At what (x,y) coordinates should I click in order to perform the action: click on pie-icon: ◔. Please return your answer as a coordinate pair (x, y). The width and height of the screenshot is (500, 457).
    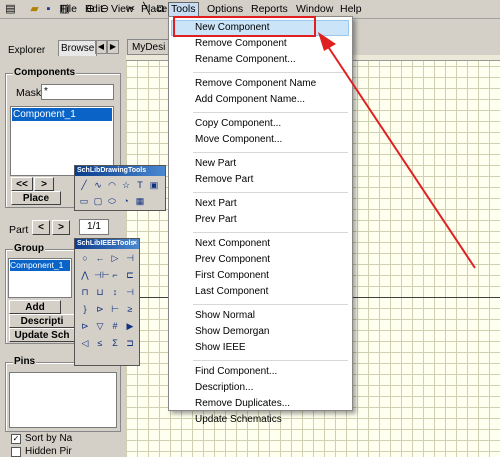
    Looking at the image, I should click on (126, 201).